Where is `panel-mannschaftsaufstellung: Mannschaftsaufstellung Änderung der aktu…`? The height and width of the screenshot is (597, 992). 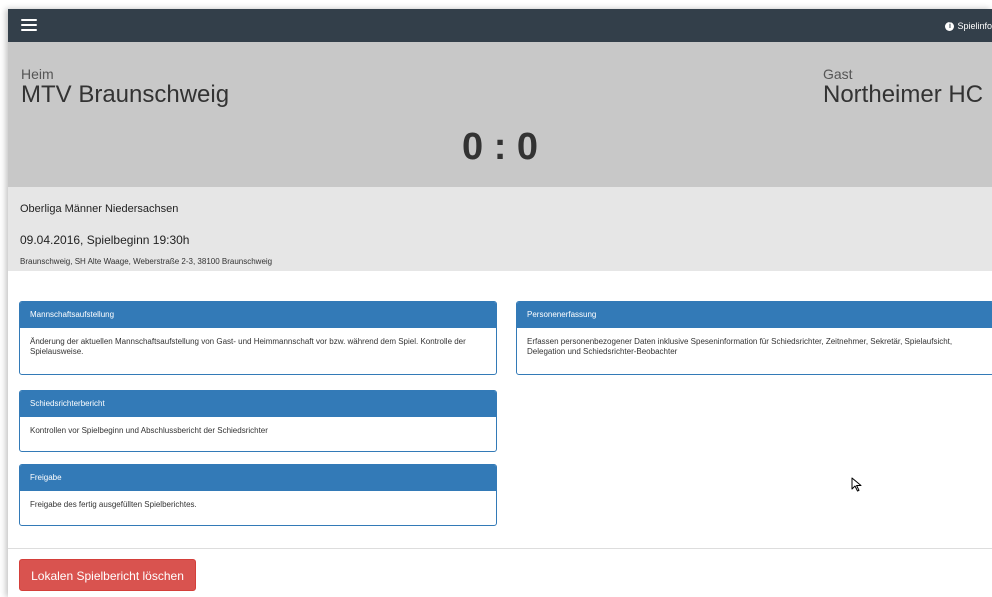
panel-mannschaftsaufstellung: Mannschaftsaufstellung Änderung der aktu… is located at coordinates (258, 338).